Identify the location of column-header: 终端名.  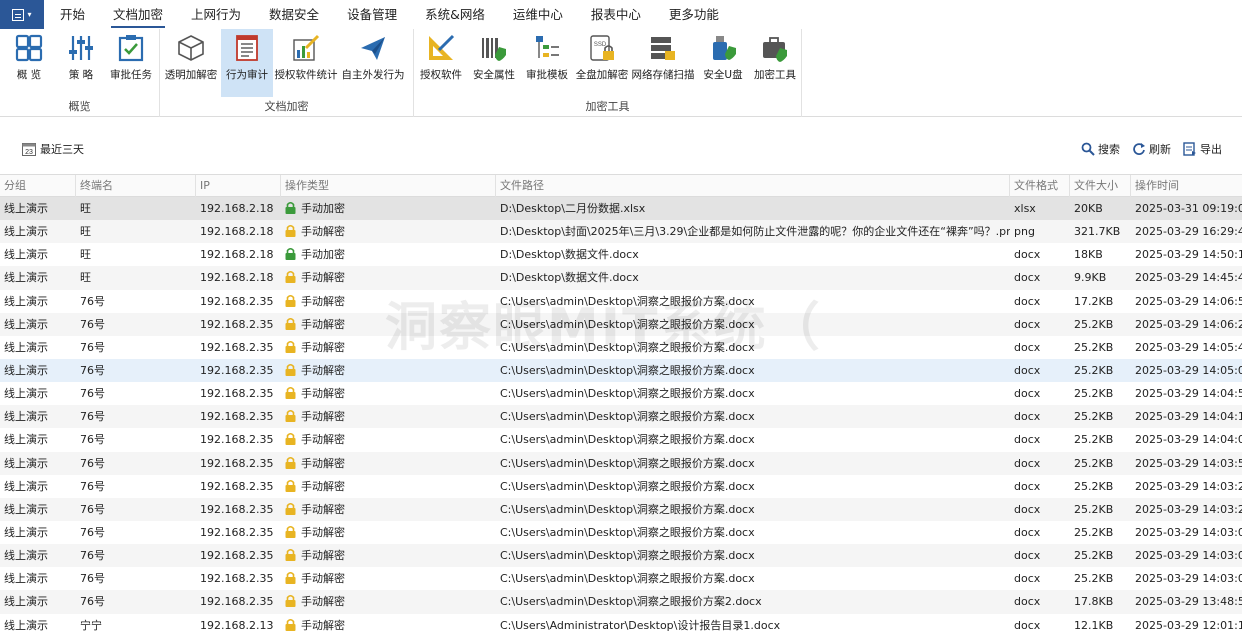
(136, 186).